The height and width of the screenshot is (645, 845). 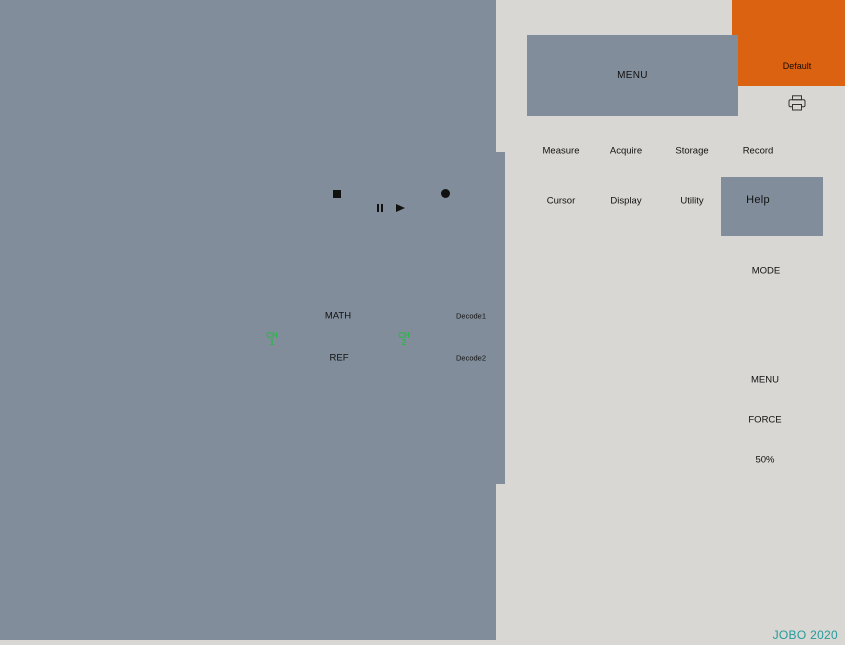 What do you see at coordinates (471, 358) in the screenshot?
I see `decode2-button: Decode2` at bounding box center [471, 358].